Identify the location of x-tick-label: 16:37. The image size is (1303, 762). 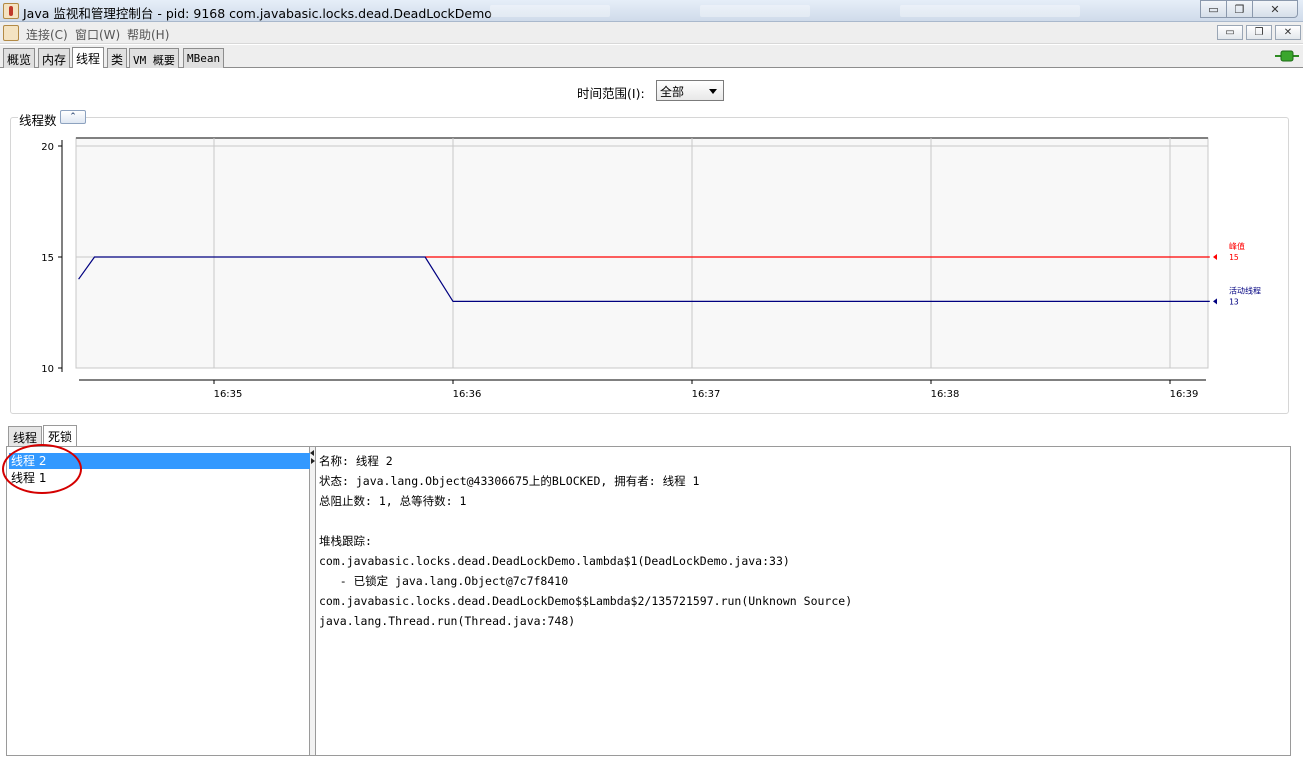
(706, 394).